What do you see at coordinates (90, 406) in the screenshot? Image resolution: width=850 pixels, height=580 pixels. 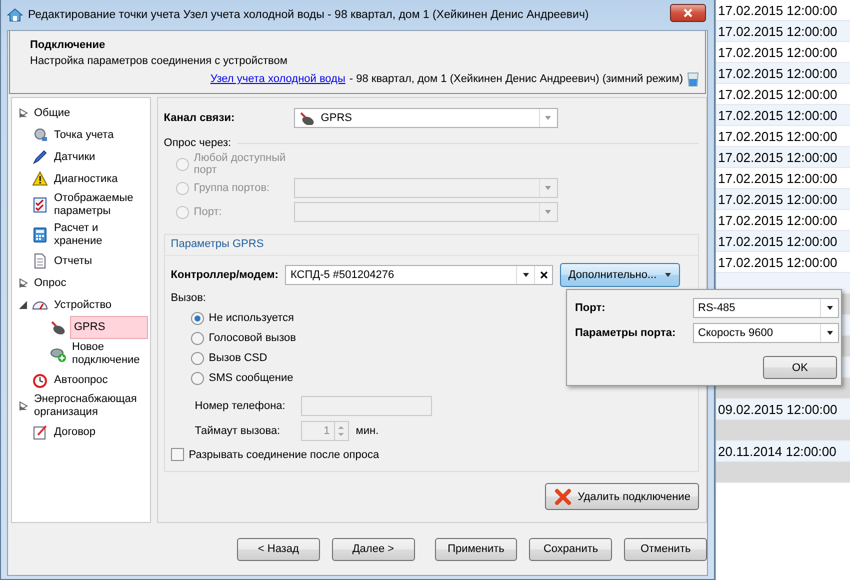 I see `tree-item: Энергоснабжающая организация` at bounding box center [90, 406].